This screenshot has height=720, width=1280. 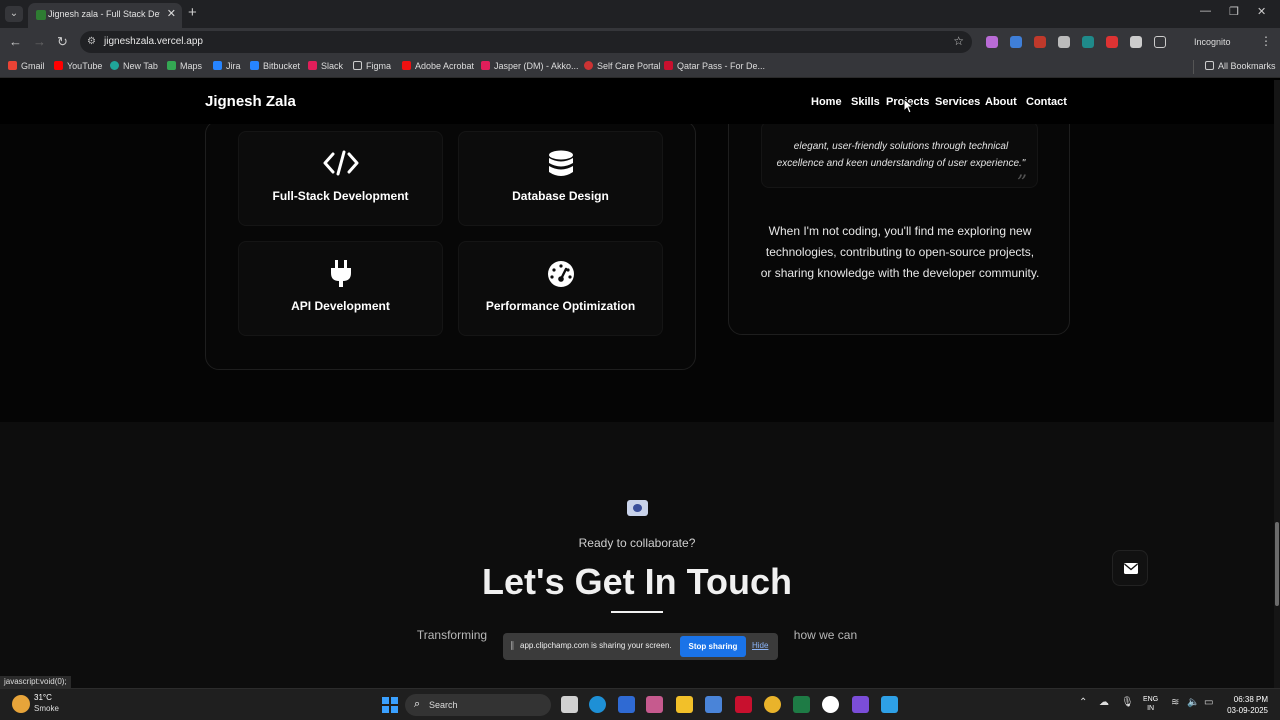 What do you see at coordinates (325, 66) in the screenshot?
I see `bookmark-slack: Slack` at bounding box center [325, 66].